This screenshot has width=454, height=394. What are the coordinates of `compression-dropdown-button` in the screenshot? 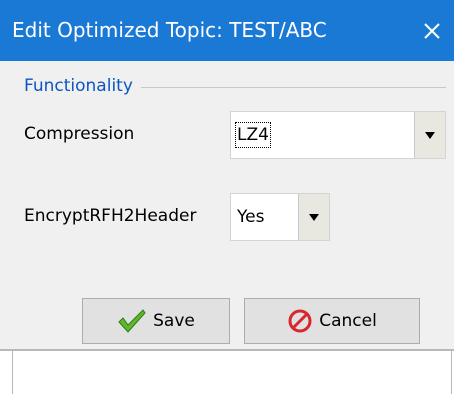 It's located at (429, 135).